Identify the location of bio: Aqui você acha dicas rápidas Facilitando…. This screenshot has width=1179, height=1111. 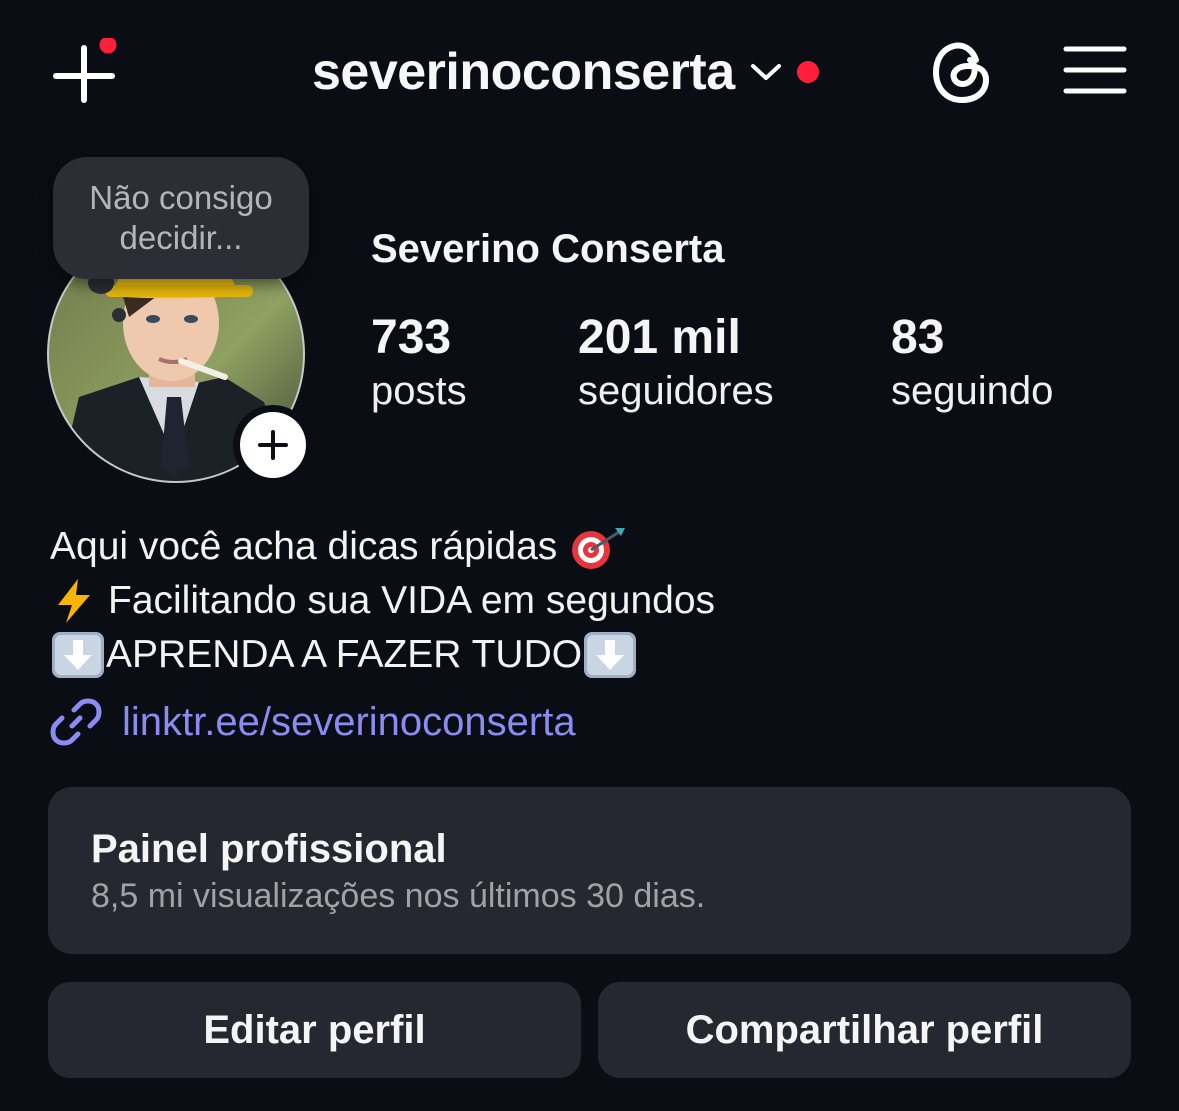
(382, 601).